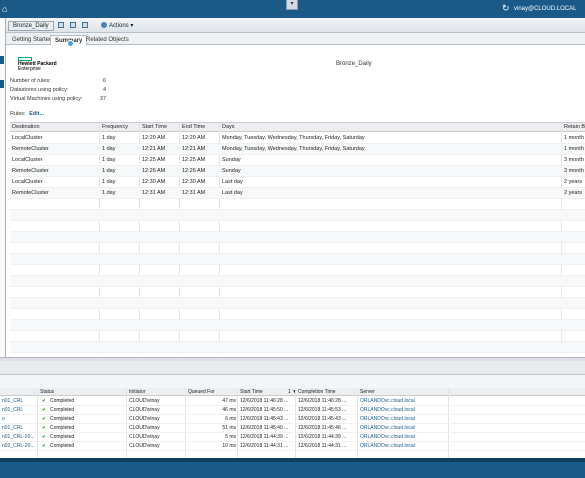 The image size is (585, 478). I want to click on table-cell: 3 month, so click(574, 160).